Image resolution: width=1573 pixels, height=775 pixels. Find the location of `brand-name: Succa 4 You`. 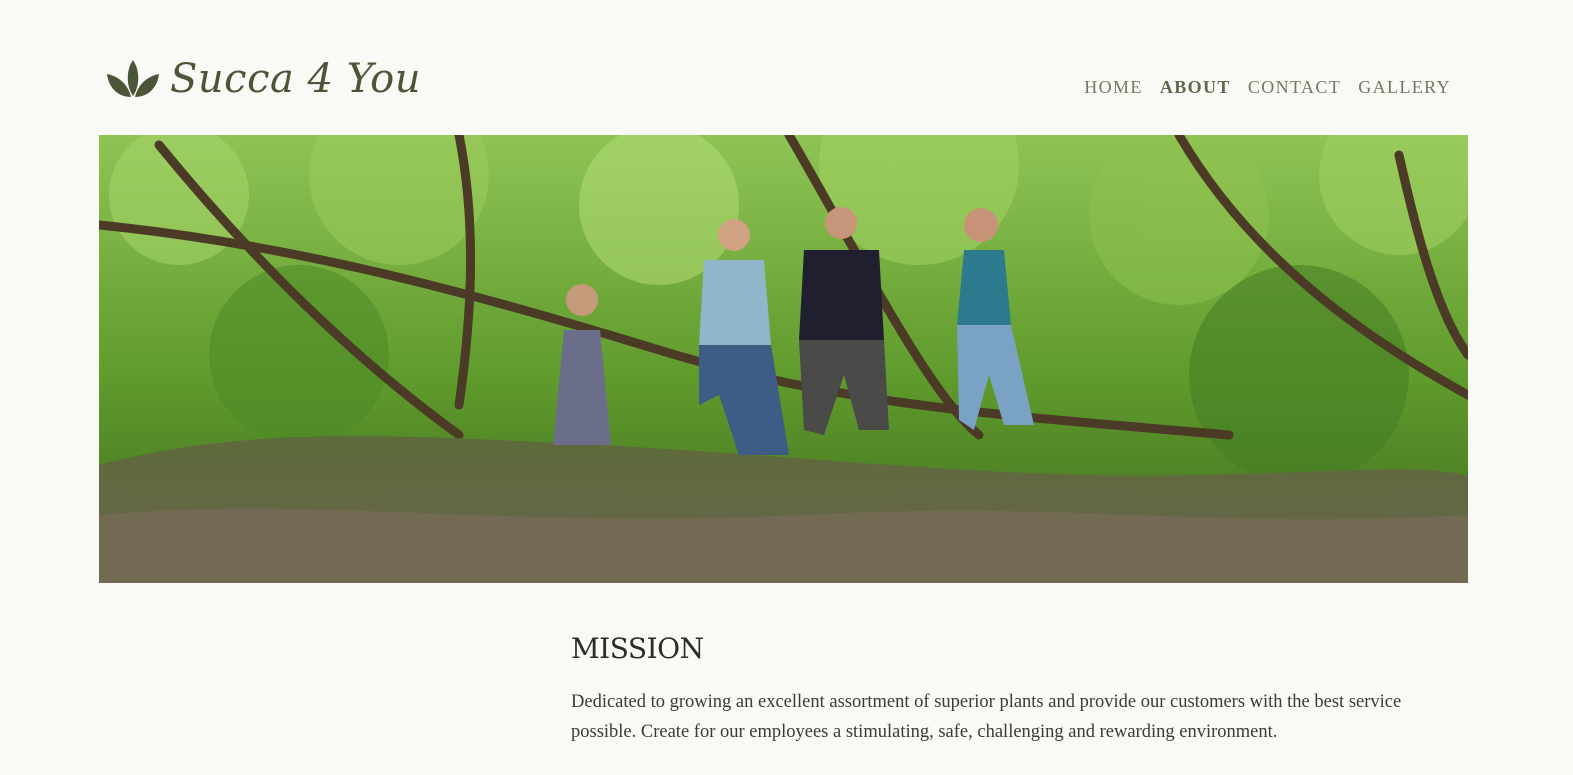

brand-name: Succa 4 You is located at coordinates (295, 79).